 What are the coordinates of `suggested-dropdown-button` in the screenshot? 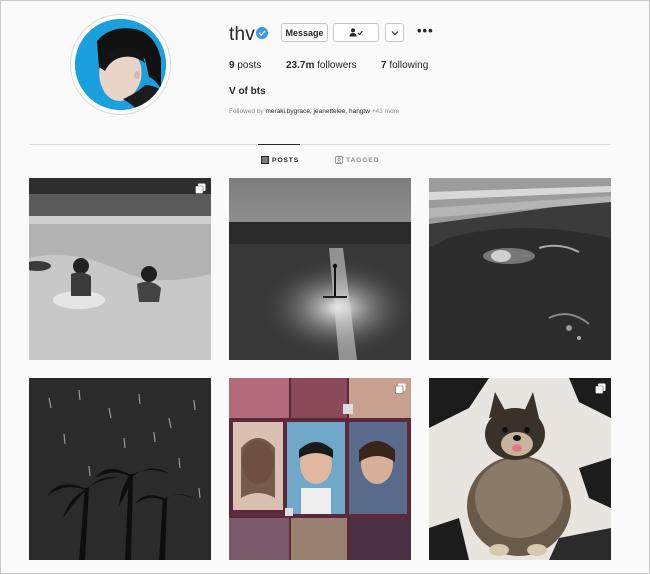 It's located at (394, 32).